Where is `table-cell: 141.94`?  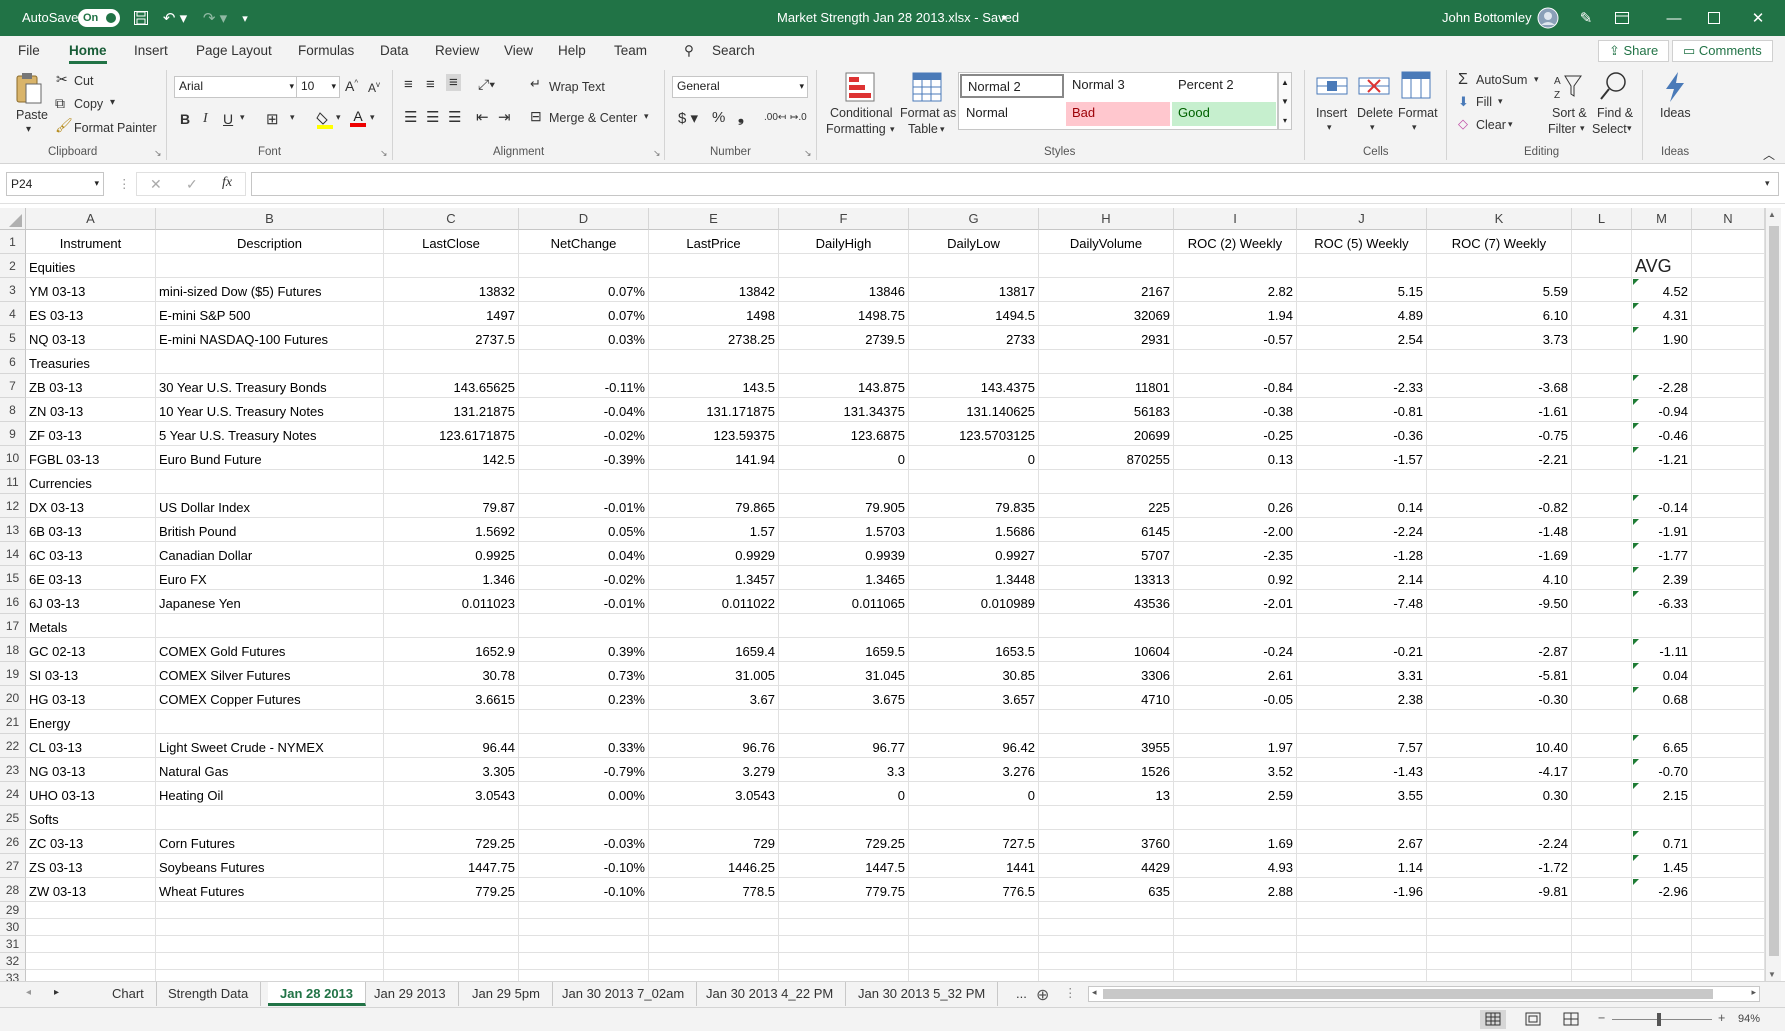
table-cell: 141.94 is located at coordinates (714, 458).